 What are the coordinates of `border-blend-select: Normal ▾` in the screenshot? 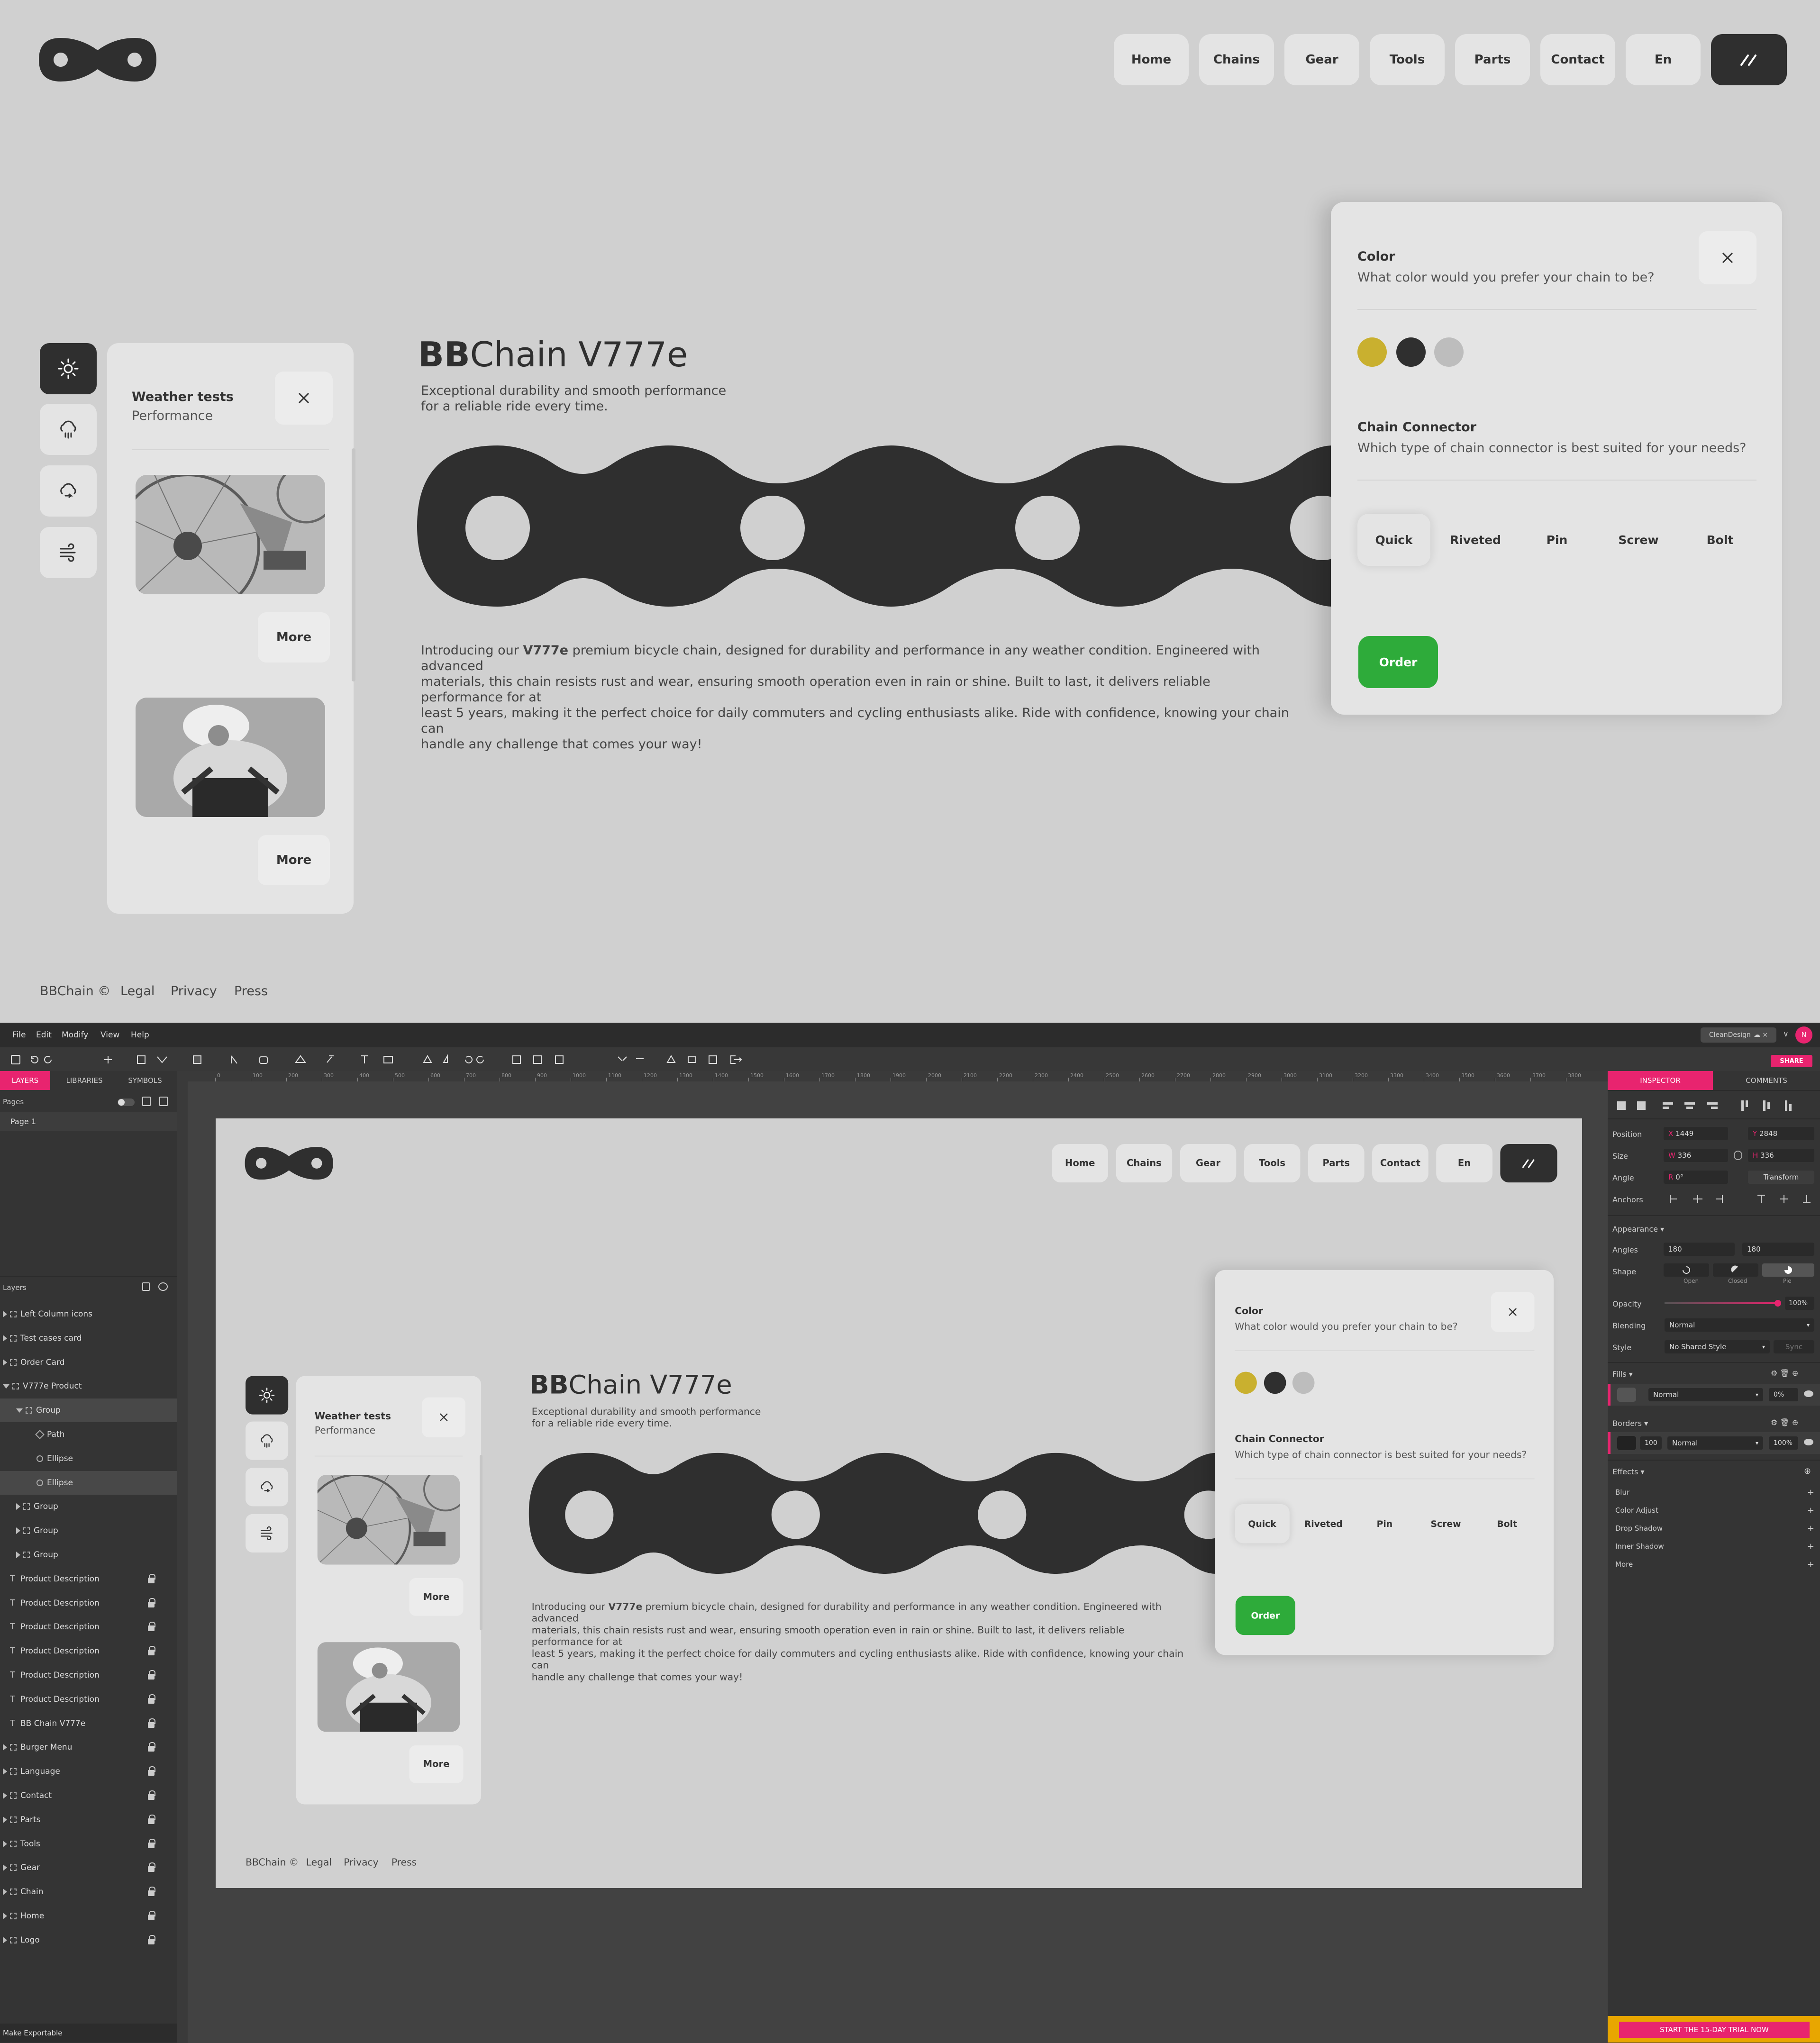 It's located at (1715, 1443).